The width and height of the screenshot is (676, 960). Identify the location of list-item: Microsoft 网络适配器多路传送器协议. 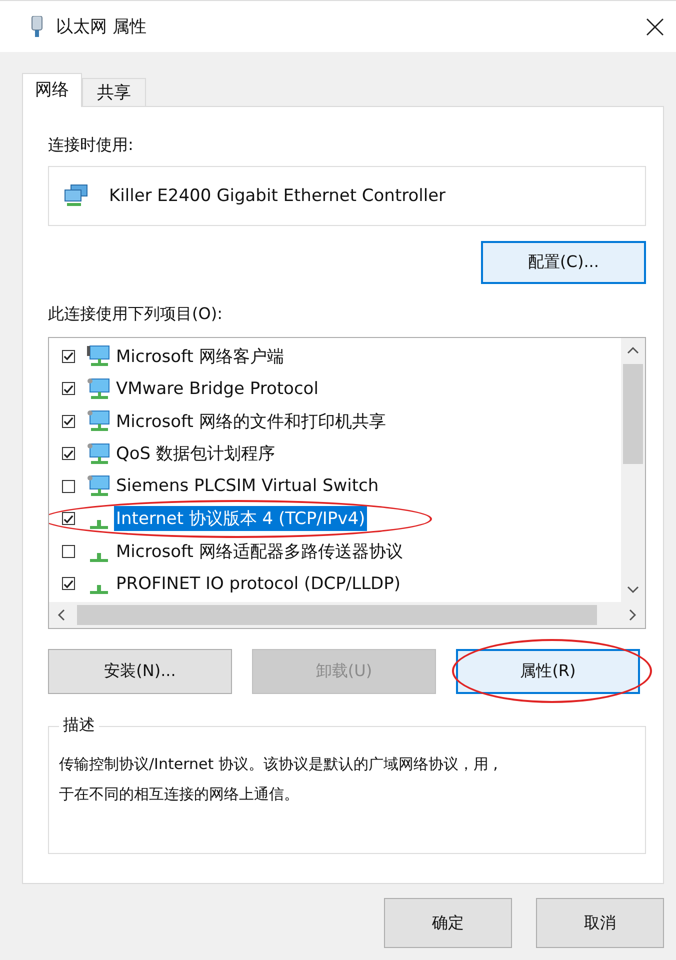
(259, 551).